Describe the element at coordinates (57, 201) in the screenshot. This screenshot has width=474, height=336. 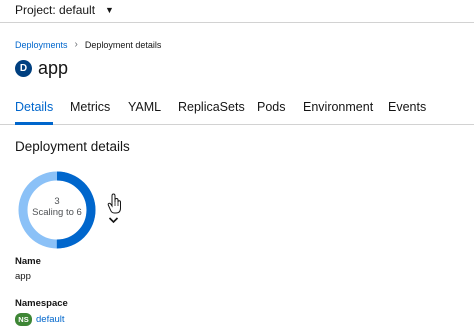
I see `pod-count: 3` at that location.